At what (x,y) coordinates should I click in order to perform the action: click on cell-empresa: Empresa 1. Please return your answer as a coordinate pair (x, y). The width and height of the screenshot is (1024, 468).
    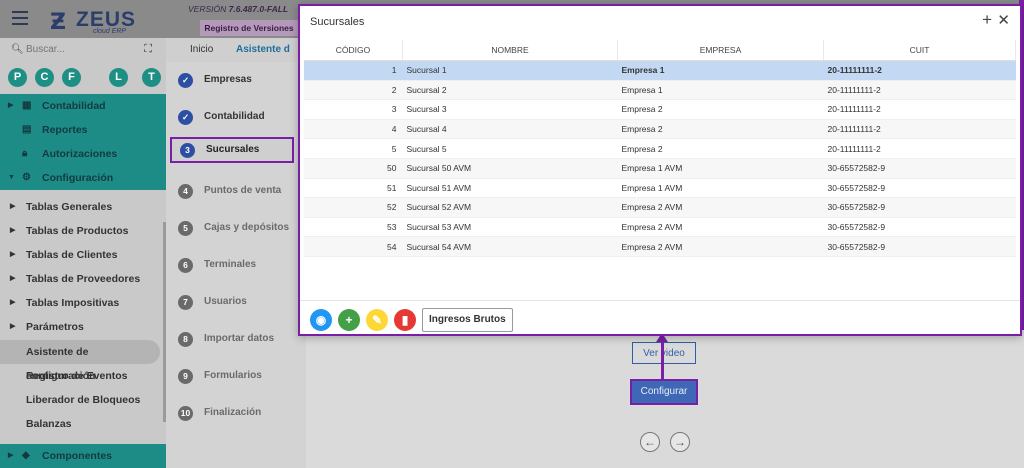
    Looking at the image, I should click on (720, 90).